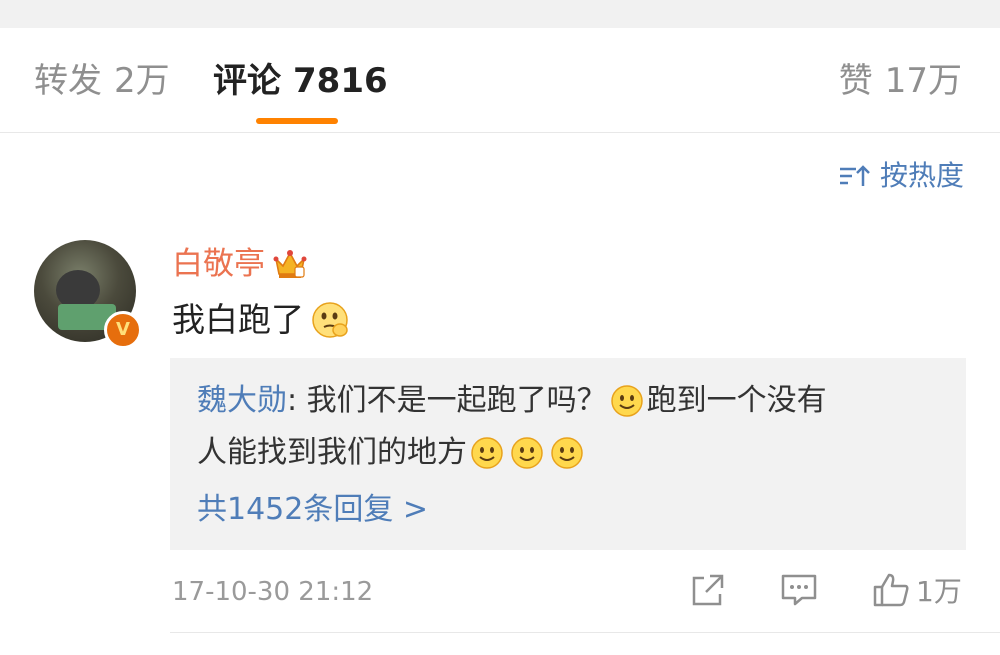  I want to click on view-replies-link: 共1452条回复 >, so click(312, 510).